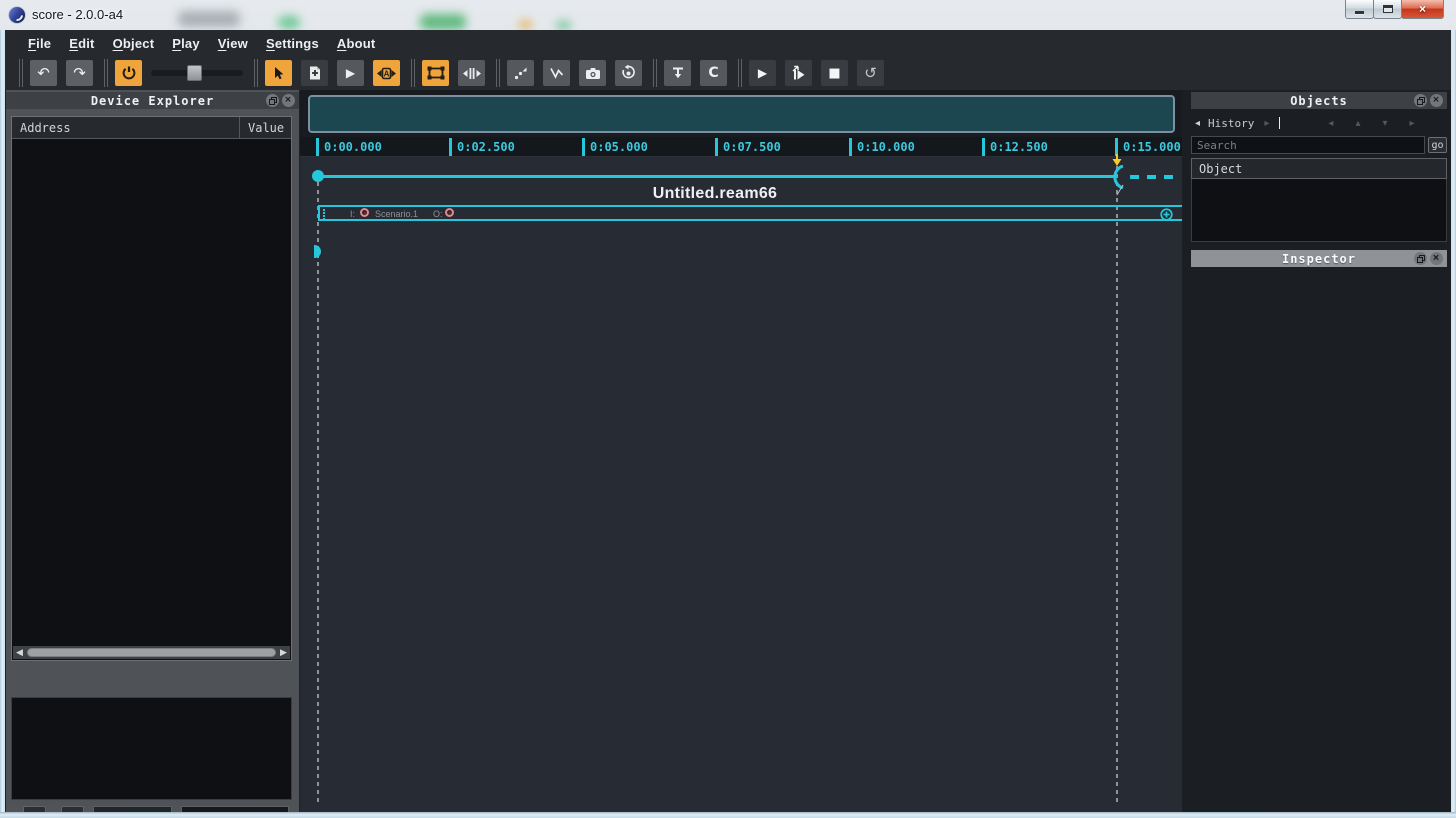  What do you see at coordinates (728, 815) in the screenshot?
I see `window-frame-bottom` at bounding box center [728, 815].